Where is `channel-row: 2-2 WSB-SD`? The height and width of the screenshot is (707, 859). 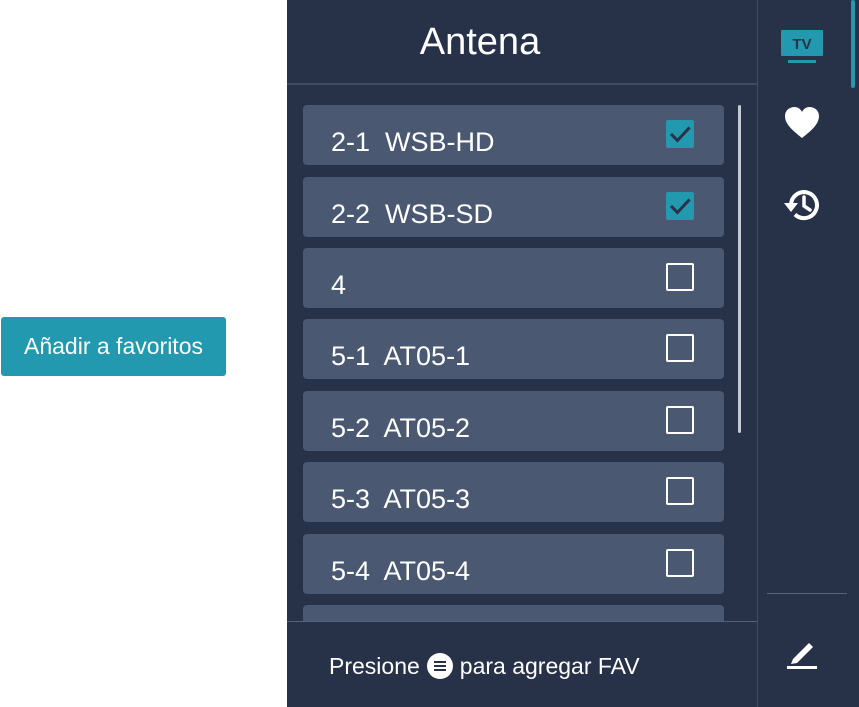
channel-row: 2-2 WSB-SD is located at coordinates (513, 207).